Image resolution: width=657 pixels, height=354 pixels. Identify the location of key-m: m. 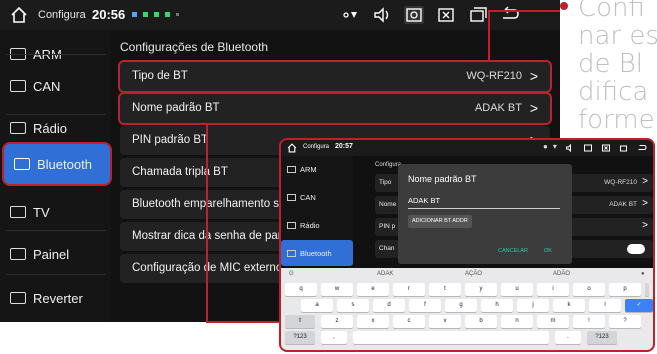
(553, 321).